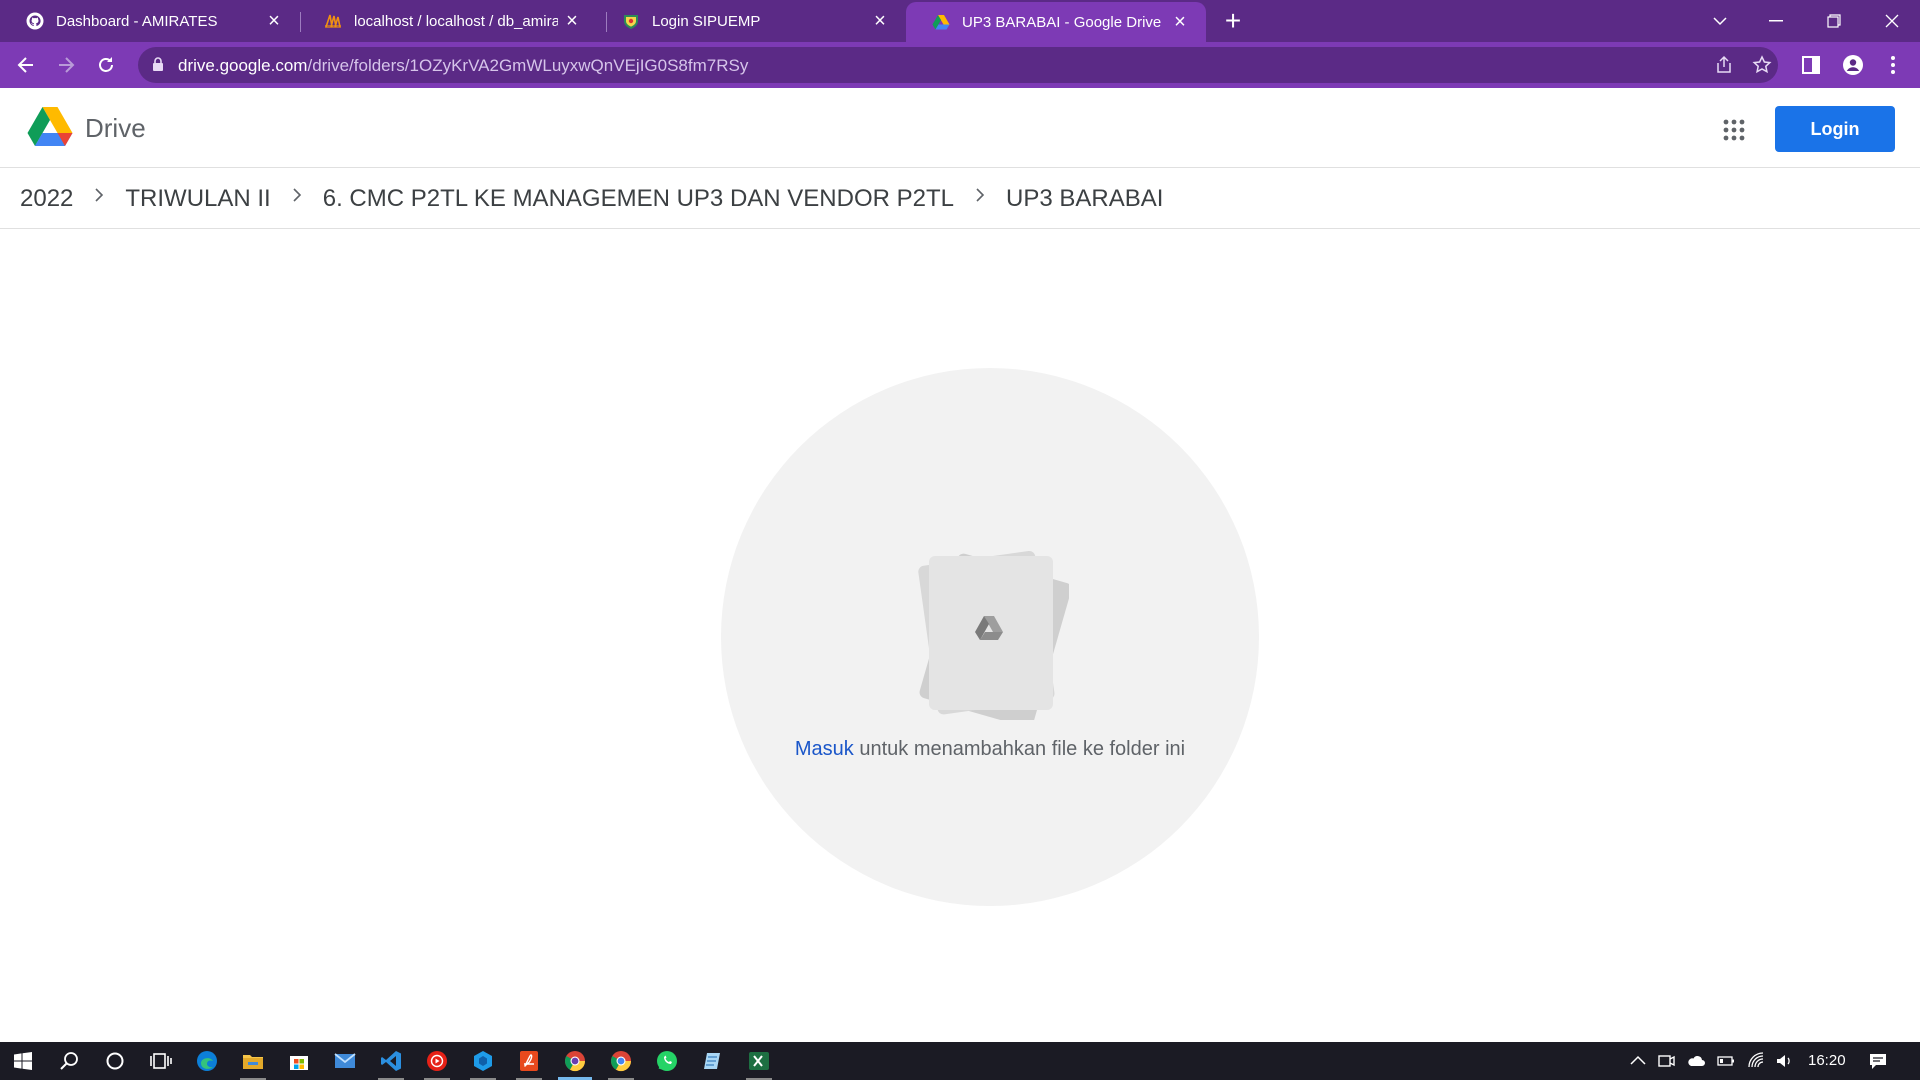 This screenshot has width=1920, height=1080. What do you see at coordinates (1019, 749) in the screenshot?
I see `empty-state-text: untuk menambahkan file ke folder ini` at bounding box center [1019, 749].